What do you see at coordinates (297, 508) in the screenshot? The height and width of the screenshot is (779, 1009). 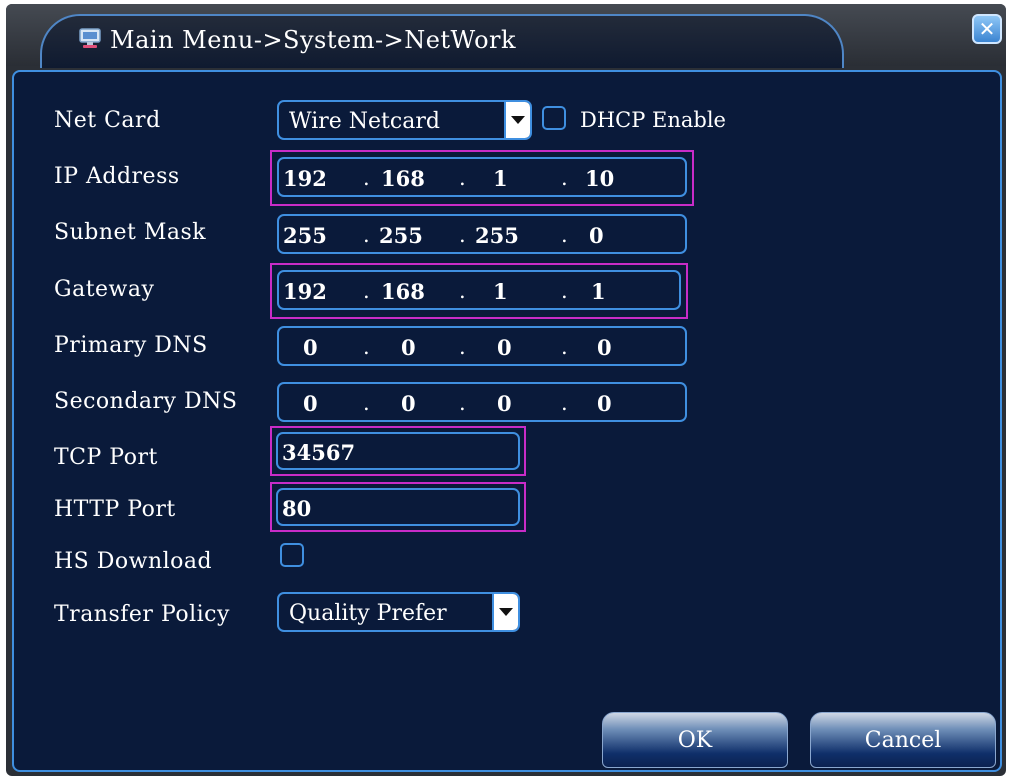 I see `http-port-value: 80` at bounding box center [297, 508].